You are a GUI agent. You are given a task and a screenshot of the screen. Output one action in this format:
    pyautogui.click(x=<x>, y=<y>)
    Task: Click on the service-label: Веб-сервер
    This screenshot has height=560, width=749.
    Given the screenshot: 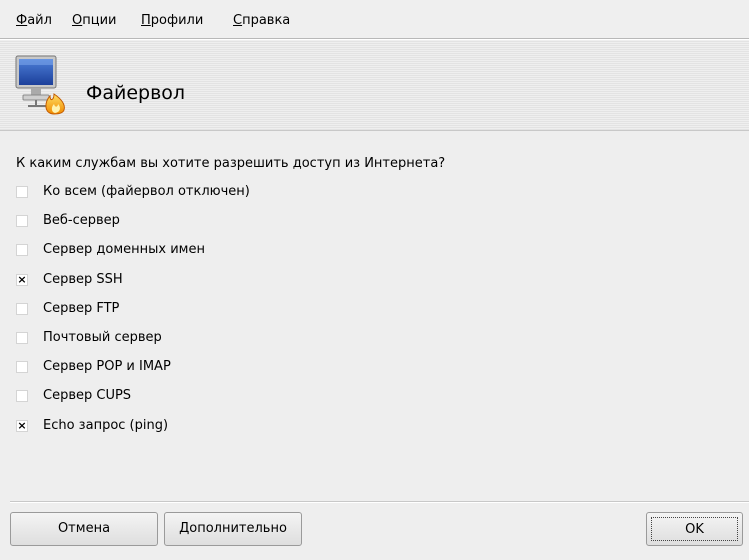 What is the action you would take?
    pyautogui.click(x=81, y=220)
    